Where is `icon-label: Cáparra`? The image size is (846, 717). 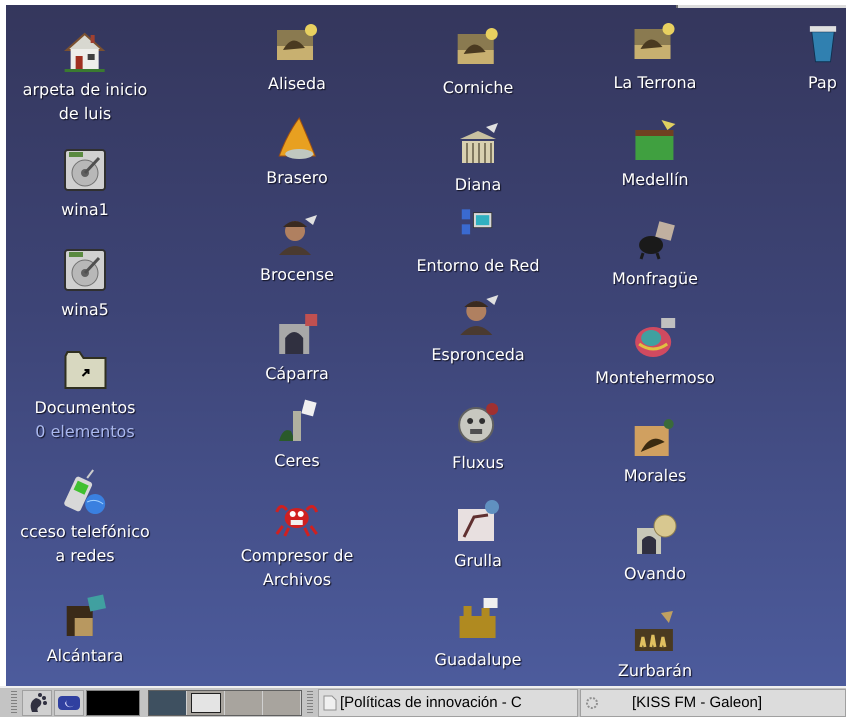
icon-label: Cáparra is located at coordinates (297, 374).